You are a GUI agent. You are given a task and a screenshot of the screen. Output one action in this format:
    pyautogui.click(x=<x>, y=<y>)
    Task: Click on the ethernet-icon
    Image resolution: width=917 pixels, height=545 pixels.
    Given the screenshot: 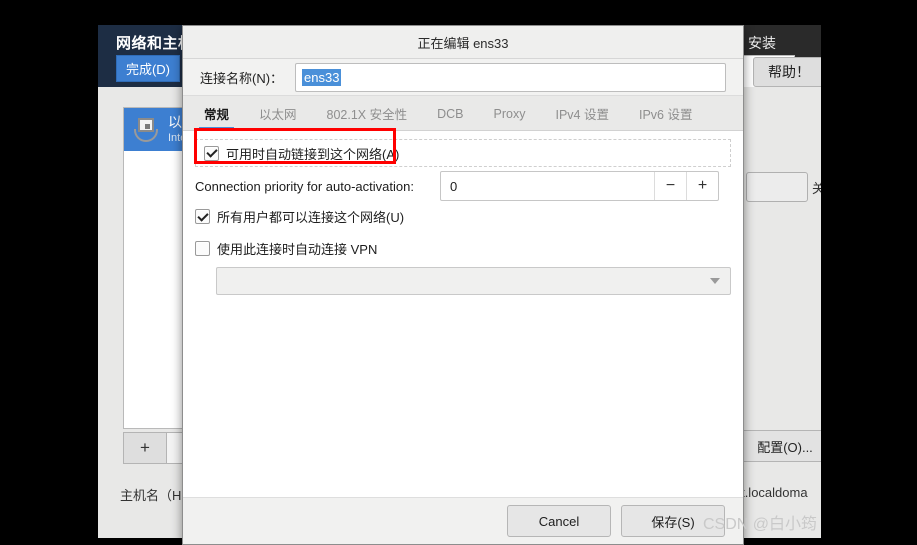 What is the action you would take?
    pyautogui.click(x=147, y=129)
    